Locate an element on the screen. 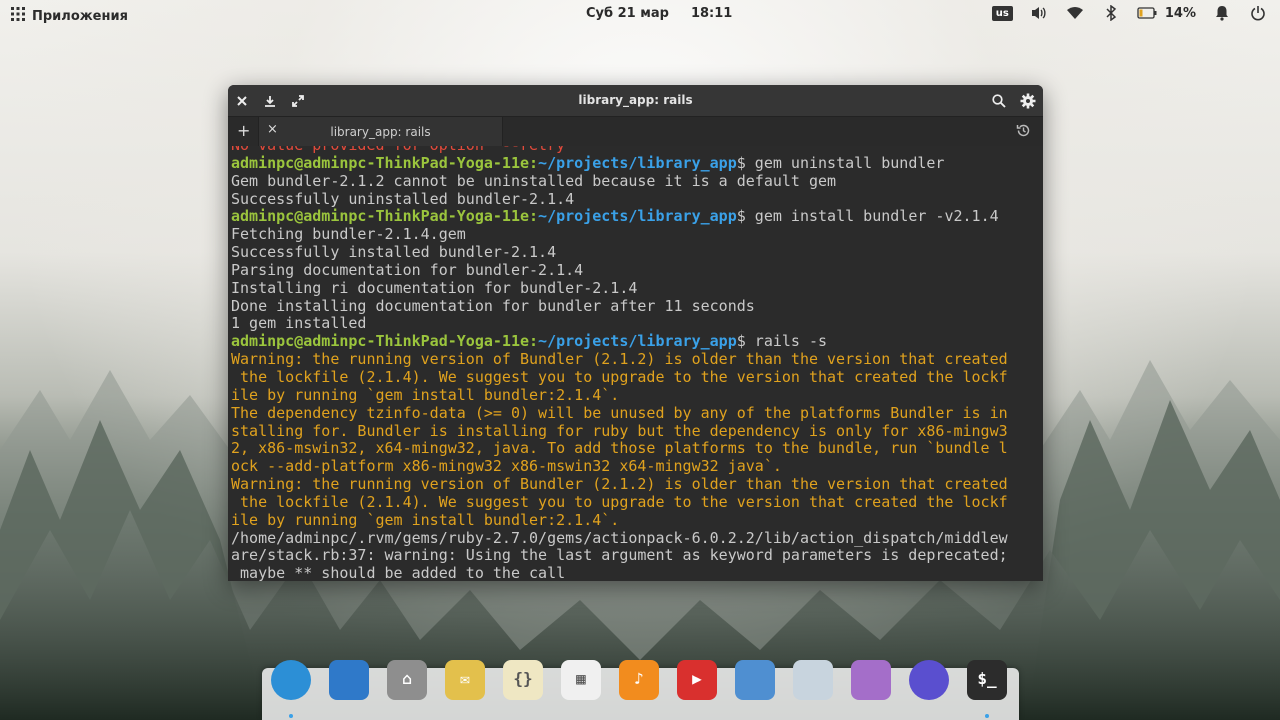 This screenshot has height=720, width=1280. code-editor-glyph: {} is located at coordinates (523, 678).